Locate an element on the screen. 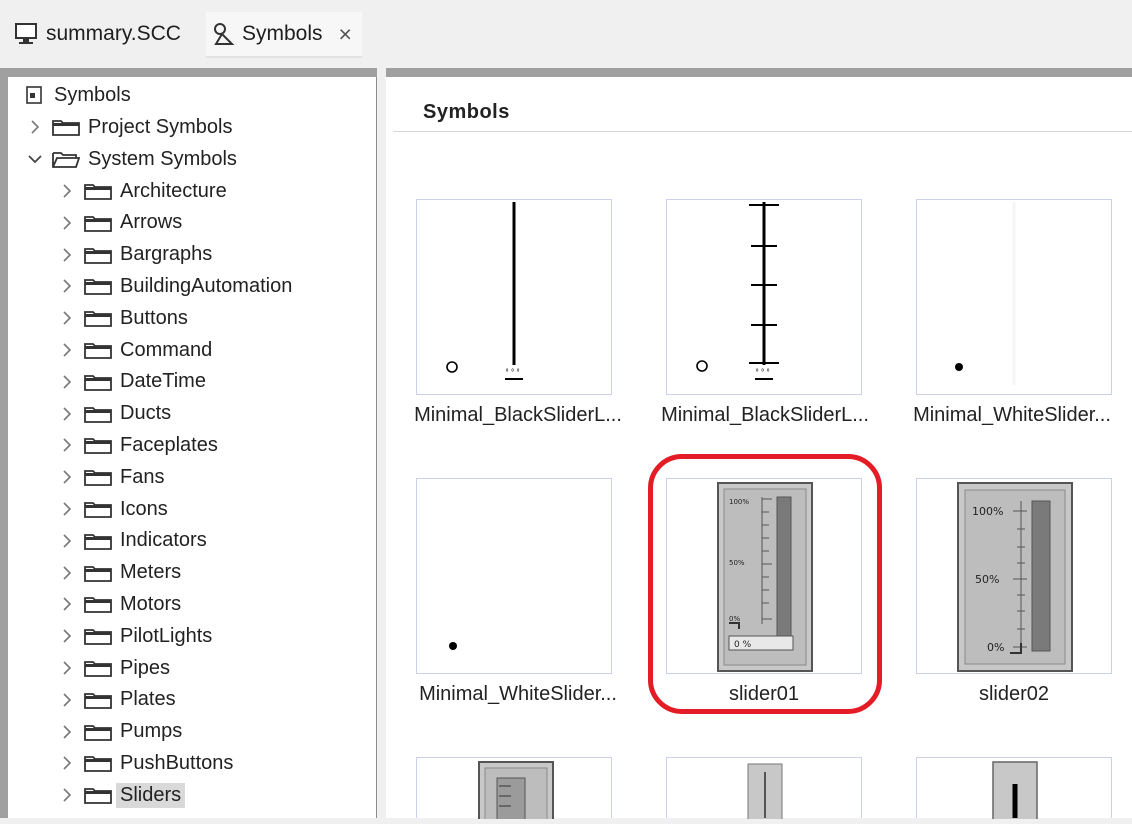  tree-item-plates: Plates is located at coordinates (116, 700).